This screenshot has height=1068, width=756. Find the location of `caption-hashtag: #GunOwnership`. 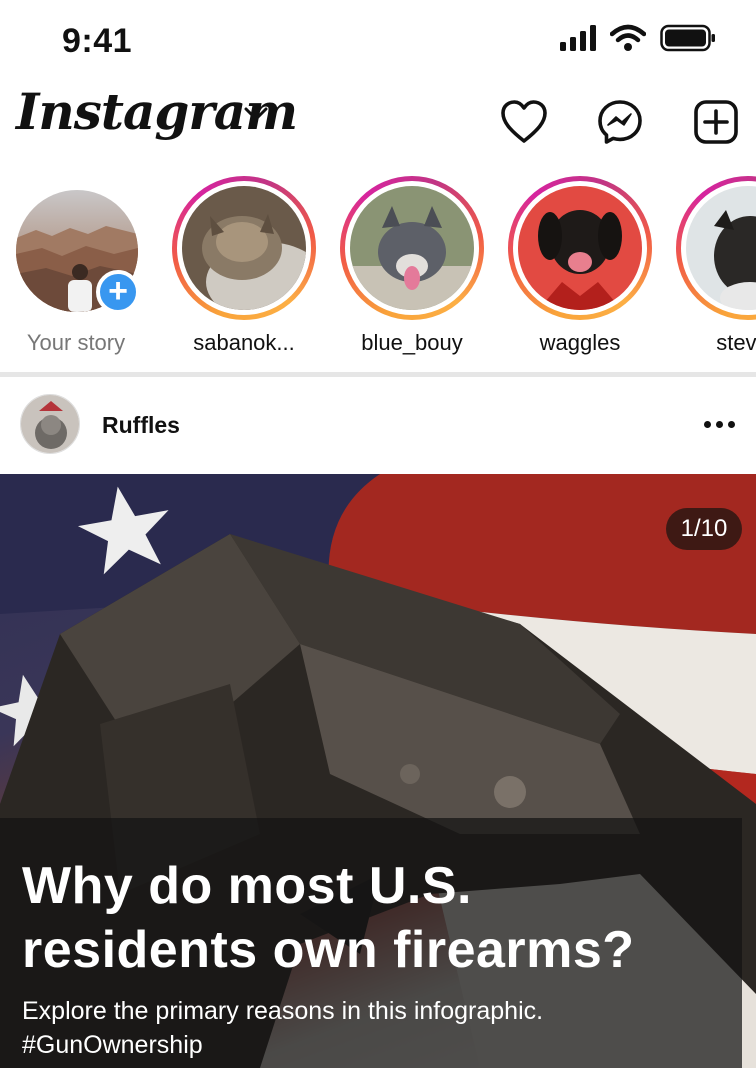

caption-hashtag: #GunOwnership is located at coordinates (382, 1045).